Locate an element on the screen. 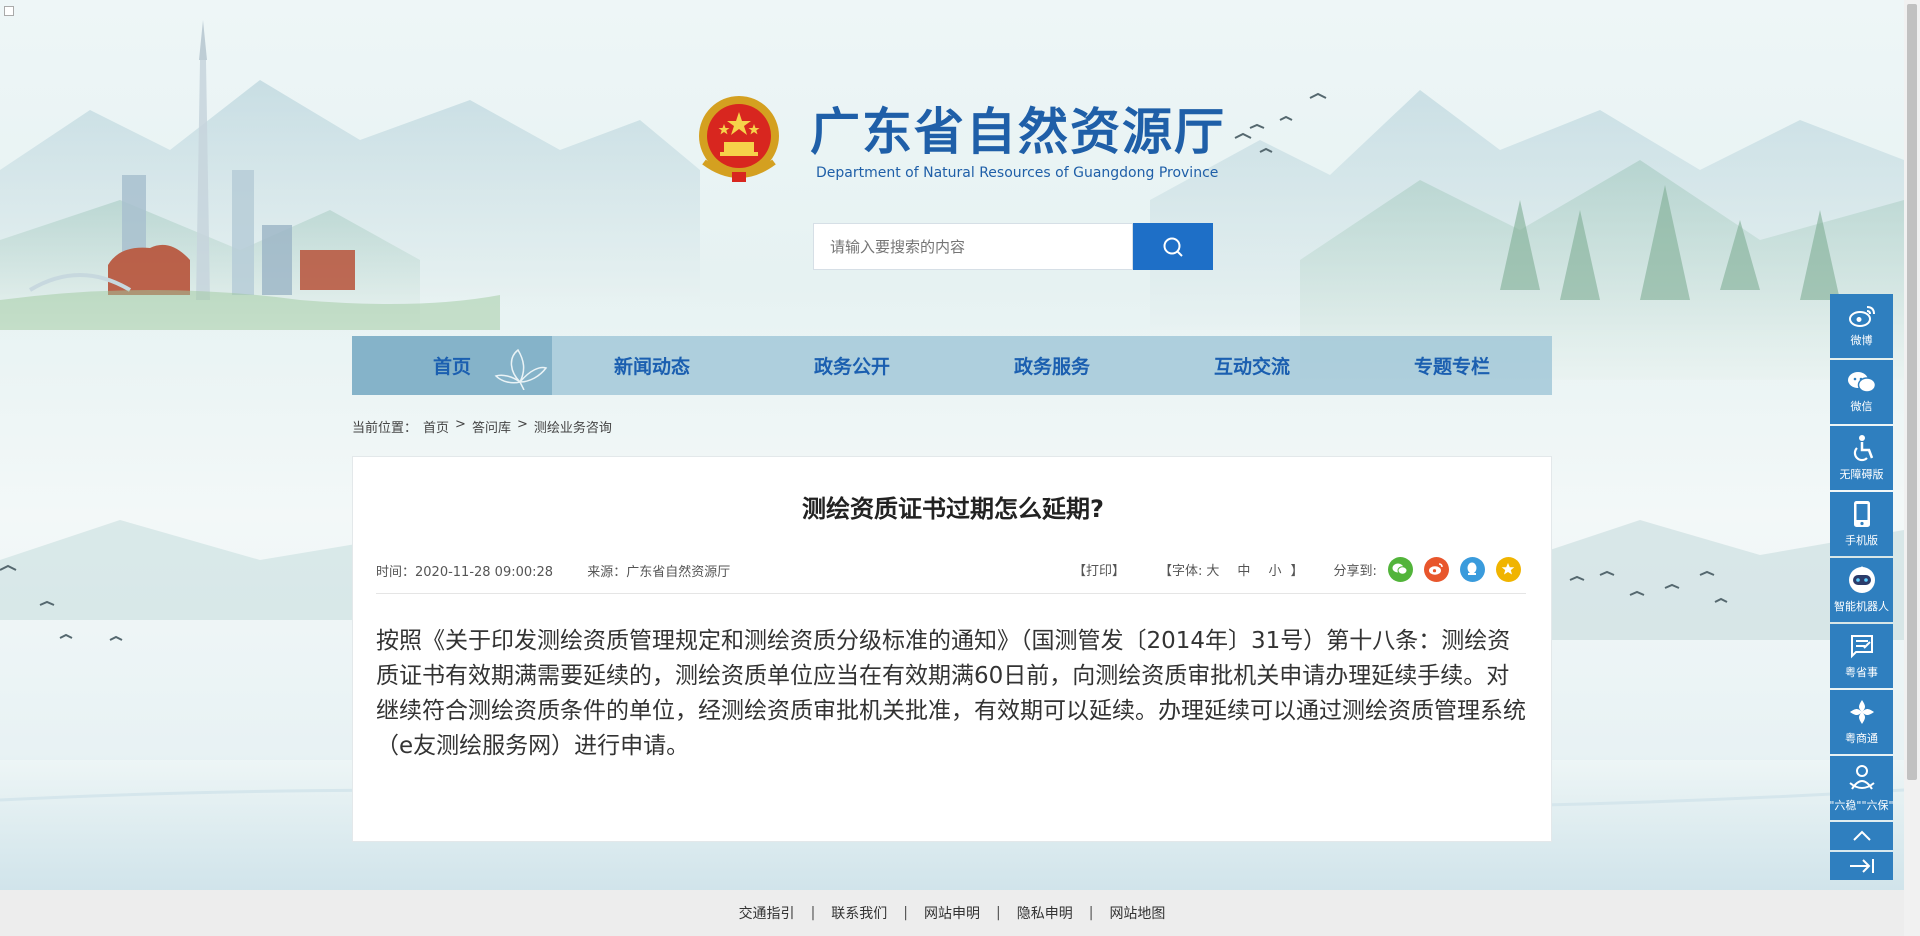 The height and width of the screenshot is (936, 1920). collapse-bar-button is located at coordinates (1861, 866).